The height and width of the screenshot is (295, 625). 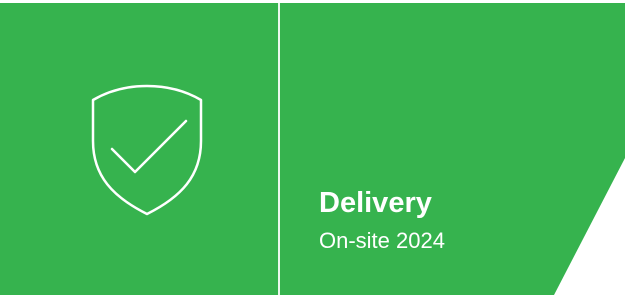 What do you see at coordinates (147, 150) in the screenshot?
I see `shield-check-icon` at bounding box center [147, 150].